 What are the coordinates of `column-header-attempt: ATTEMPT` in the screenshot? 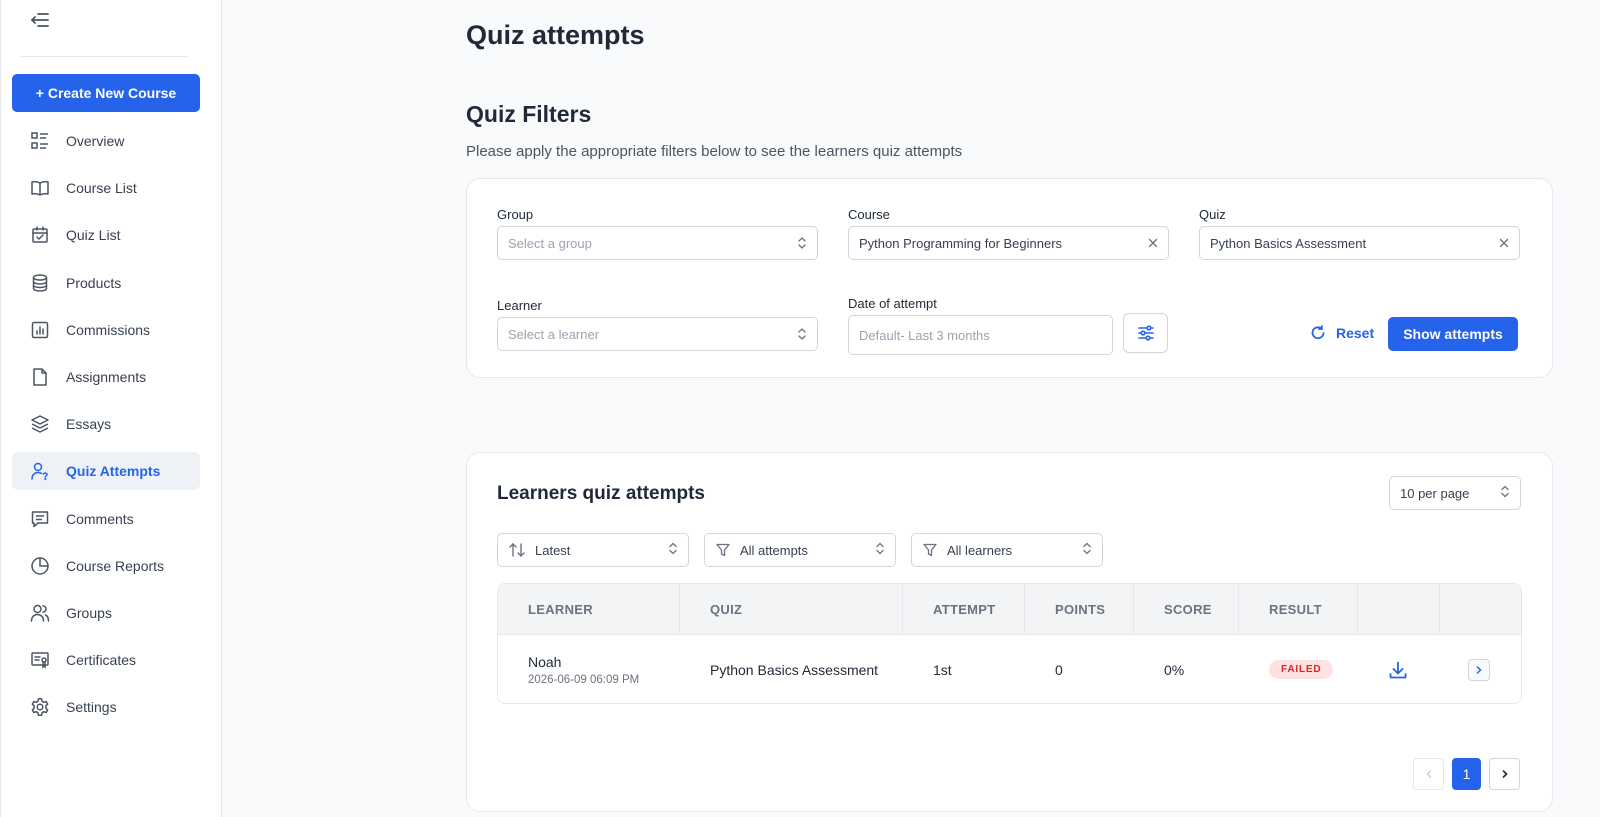 It's located at (964, 609).